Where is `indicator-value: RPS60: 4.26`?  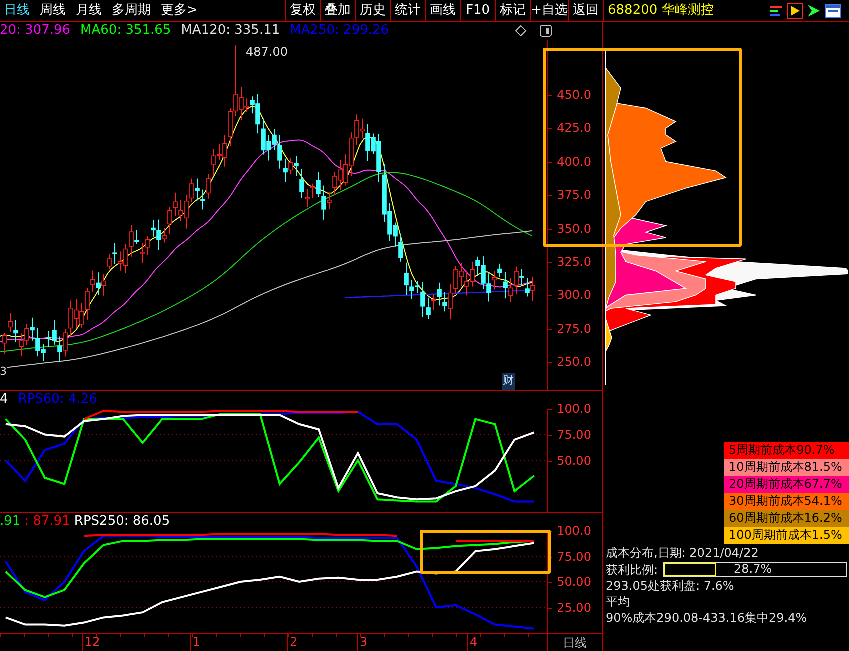 indicator-value: RPS60: 4.26 is located at coordinates (58, 400).